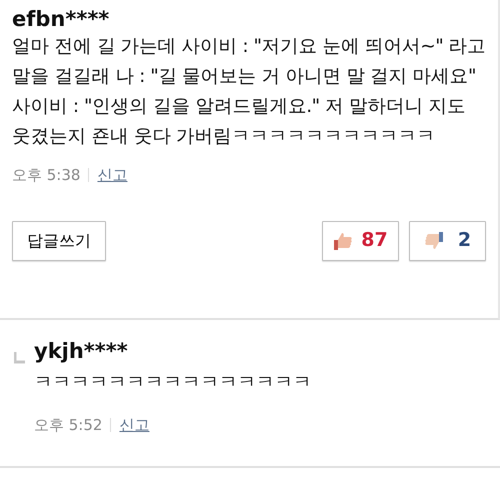  I want to click on like-count: 87, so click(374, 241).